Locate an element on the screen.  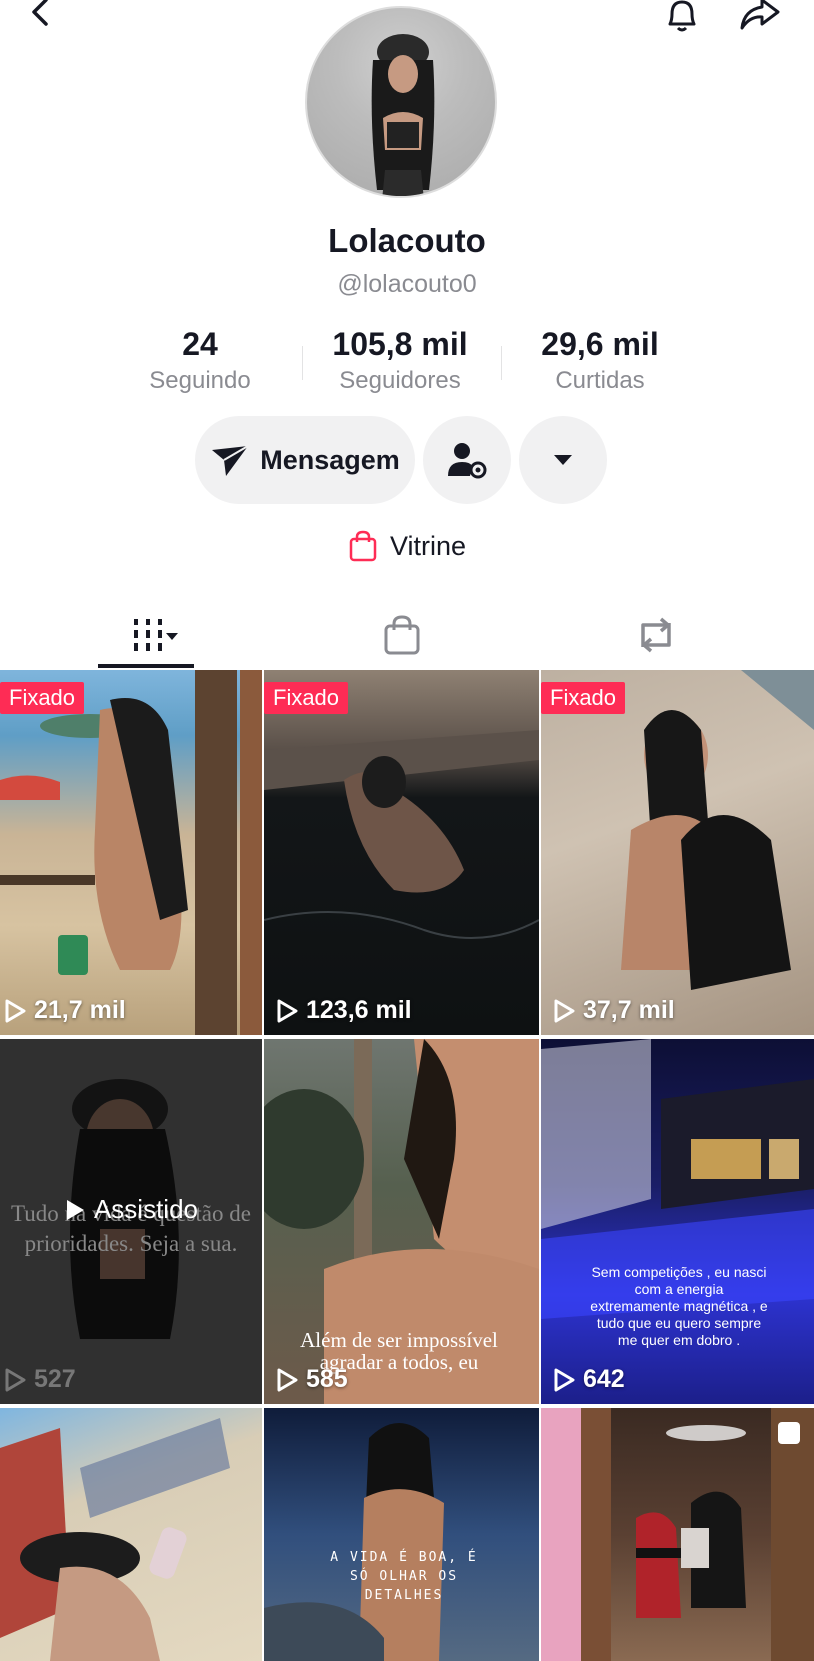
shop-bag-icon is located at coordinates (402, 635).